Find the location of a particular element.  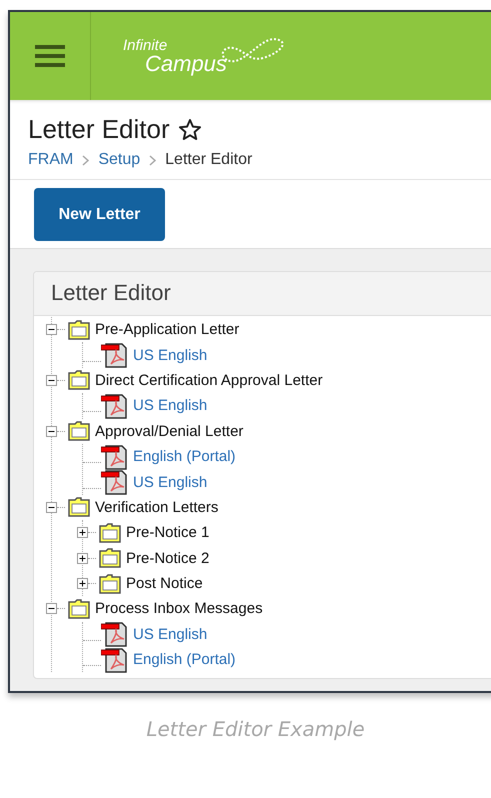

folder-label: Pre-Notice 1 is located at coordinates (168, 533).